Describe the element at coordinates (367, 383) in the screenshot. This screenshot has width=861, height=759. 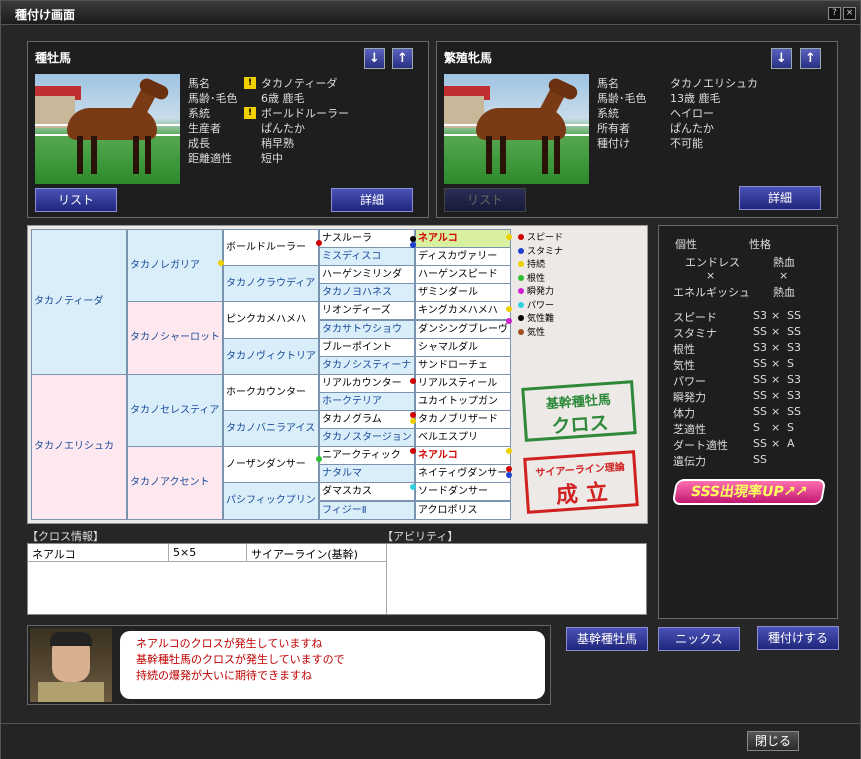
I see `pedigree-g4-cell: リアルカウンター` at that location.